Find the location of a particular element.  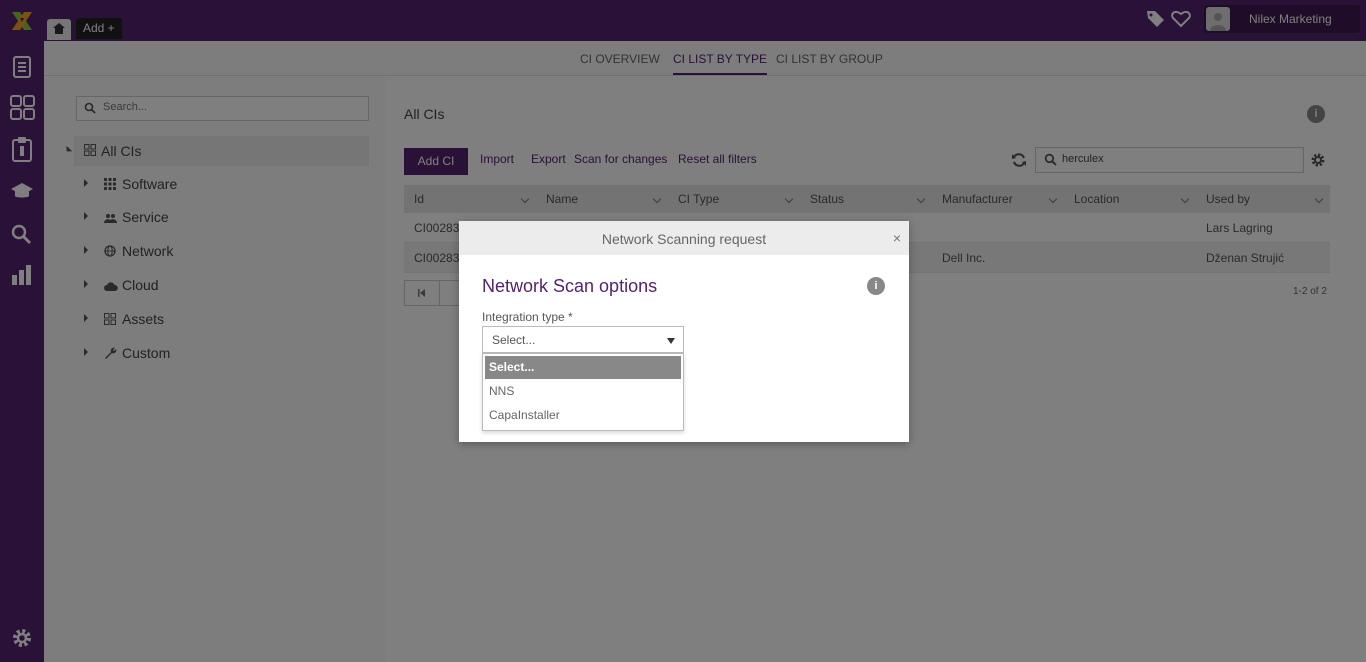

option-nns: NNS is located at coordinates (583, 391).